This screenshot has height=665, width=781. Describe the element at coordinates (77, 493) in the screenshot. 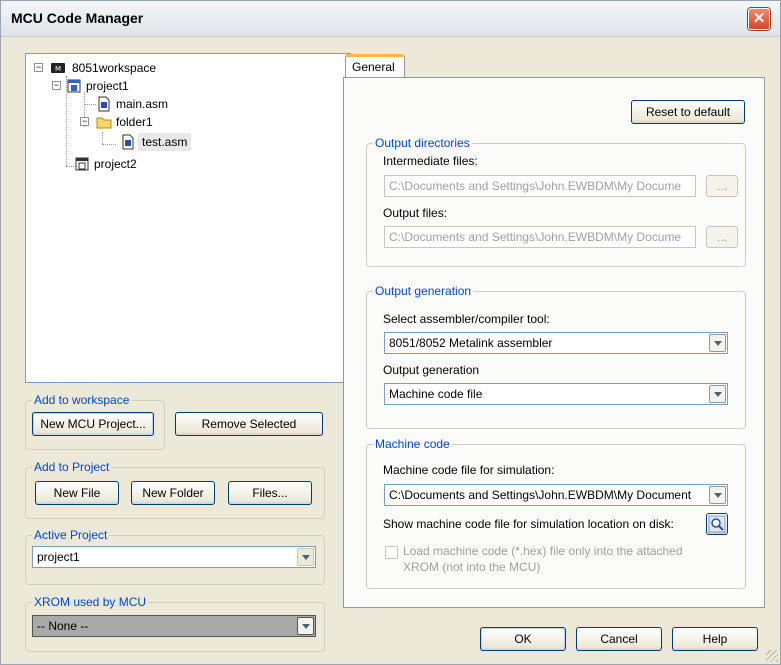

I see `new-file-button: New File` at that location.